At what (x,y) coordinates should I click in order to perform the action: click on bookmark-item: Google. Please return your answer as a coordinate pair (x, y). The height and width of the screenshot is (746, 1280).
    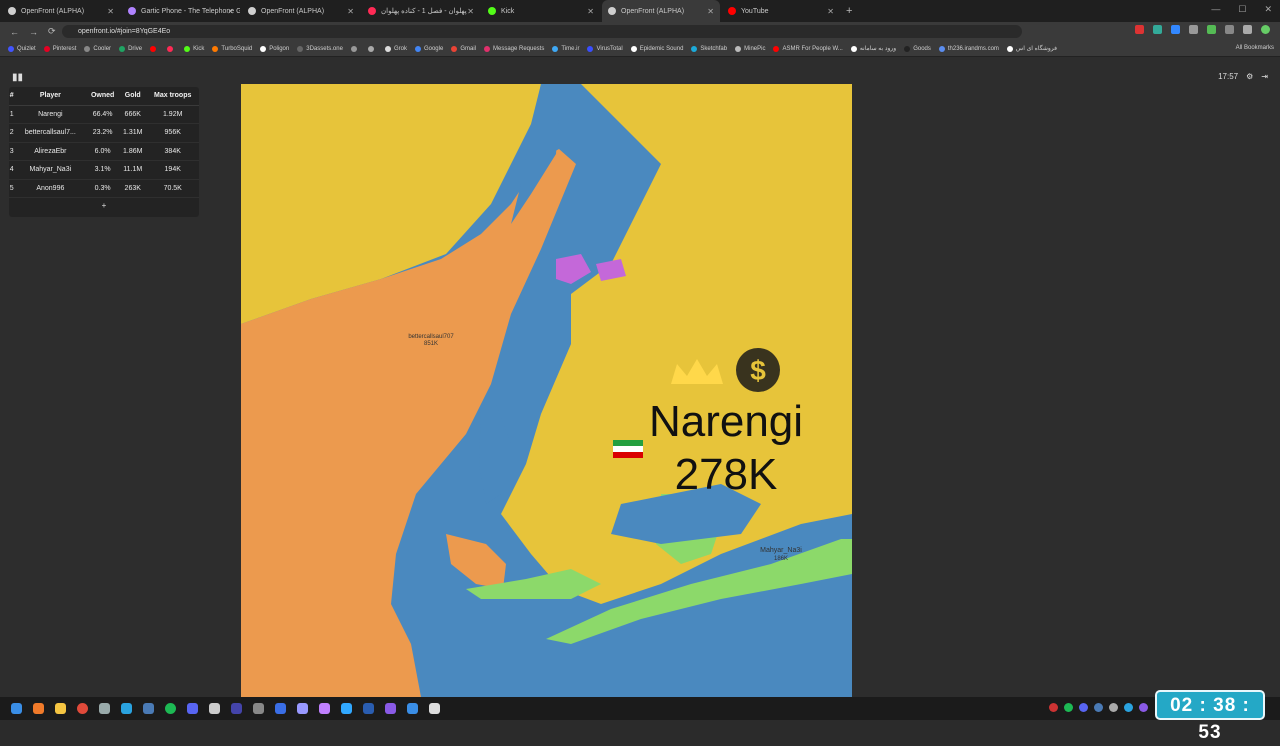
    Looking at the image, I should click on (428, 48).